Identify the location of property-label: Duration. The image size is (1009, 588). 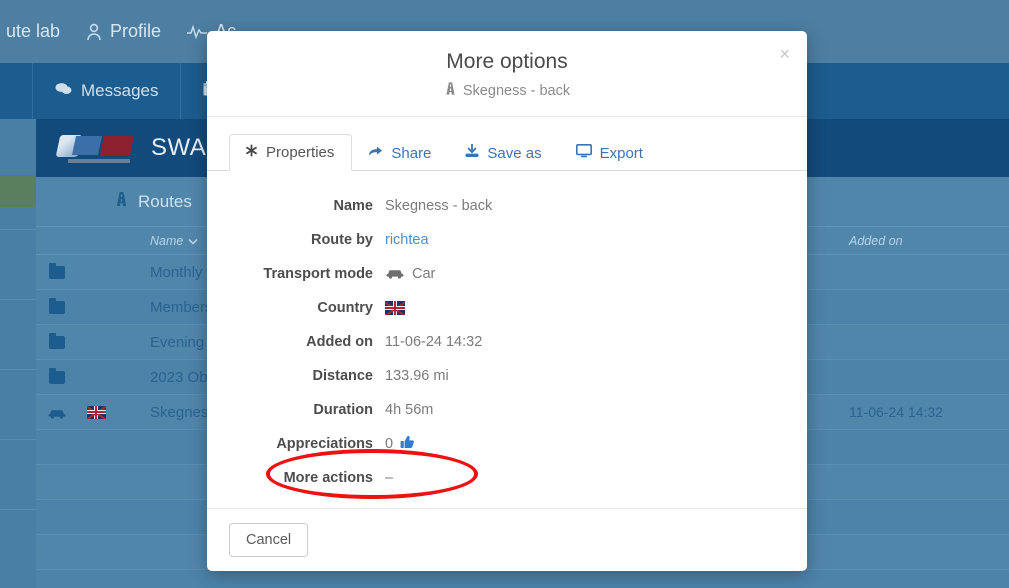
(343, 410).